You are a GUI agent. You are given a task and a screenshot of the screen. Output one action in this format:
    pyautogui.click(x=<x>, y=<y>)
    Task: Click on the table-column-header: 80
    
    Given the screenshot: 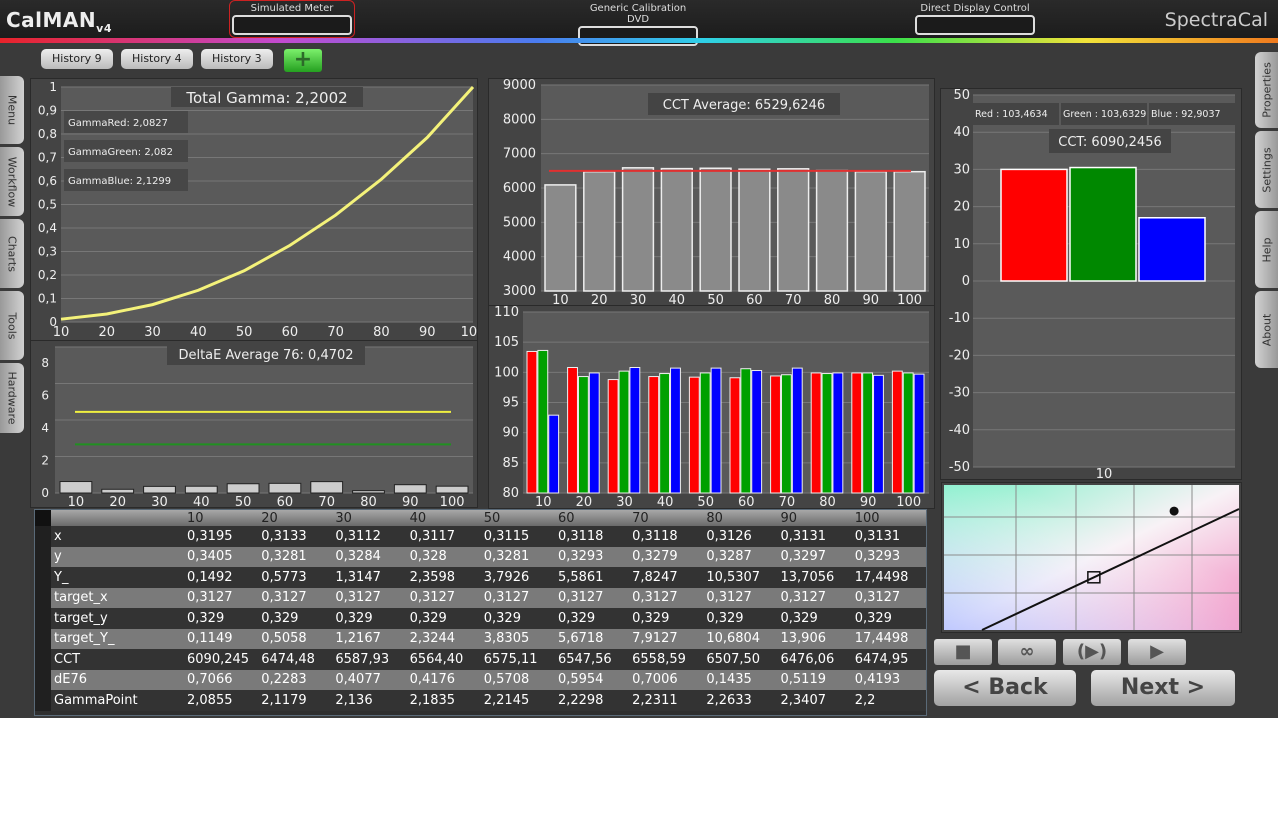 What is the action you would take?
    pyautogui.click(x=740, y=518)
    